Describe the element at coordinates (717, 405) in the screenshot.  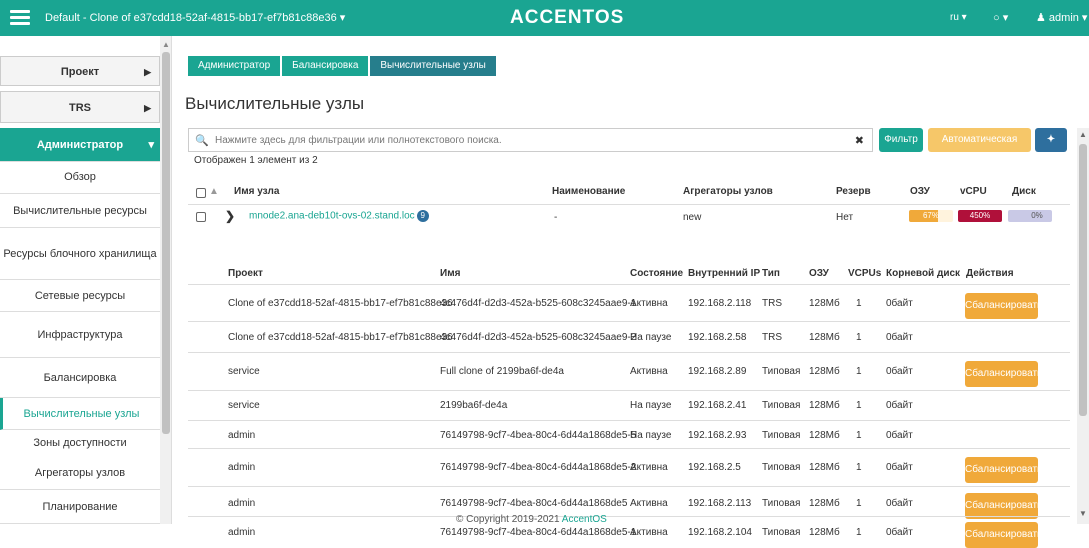
I see `cell-ip: 192.168.2.41` at that location.